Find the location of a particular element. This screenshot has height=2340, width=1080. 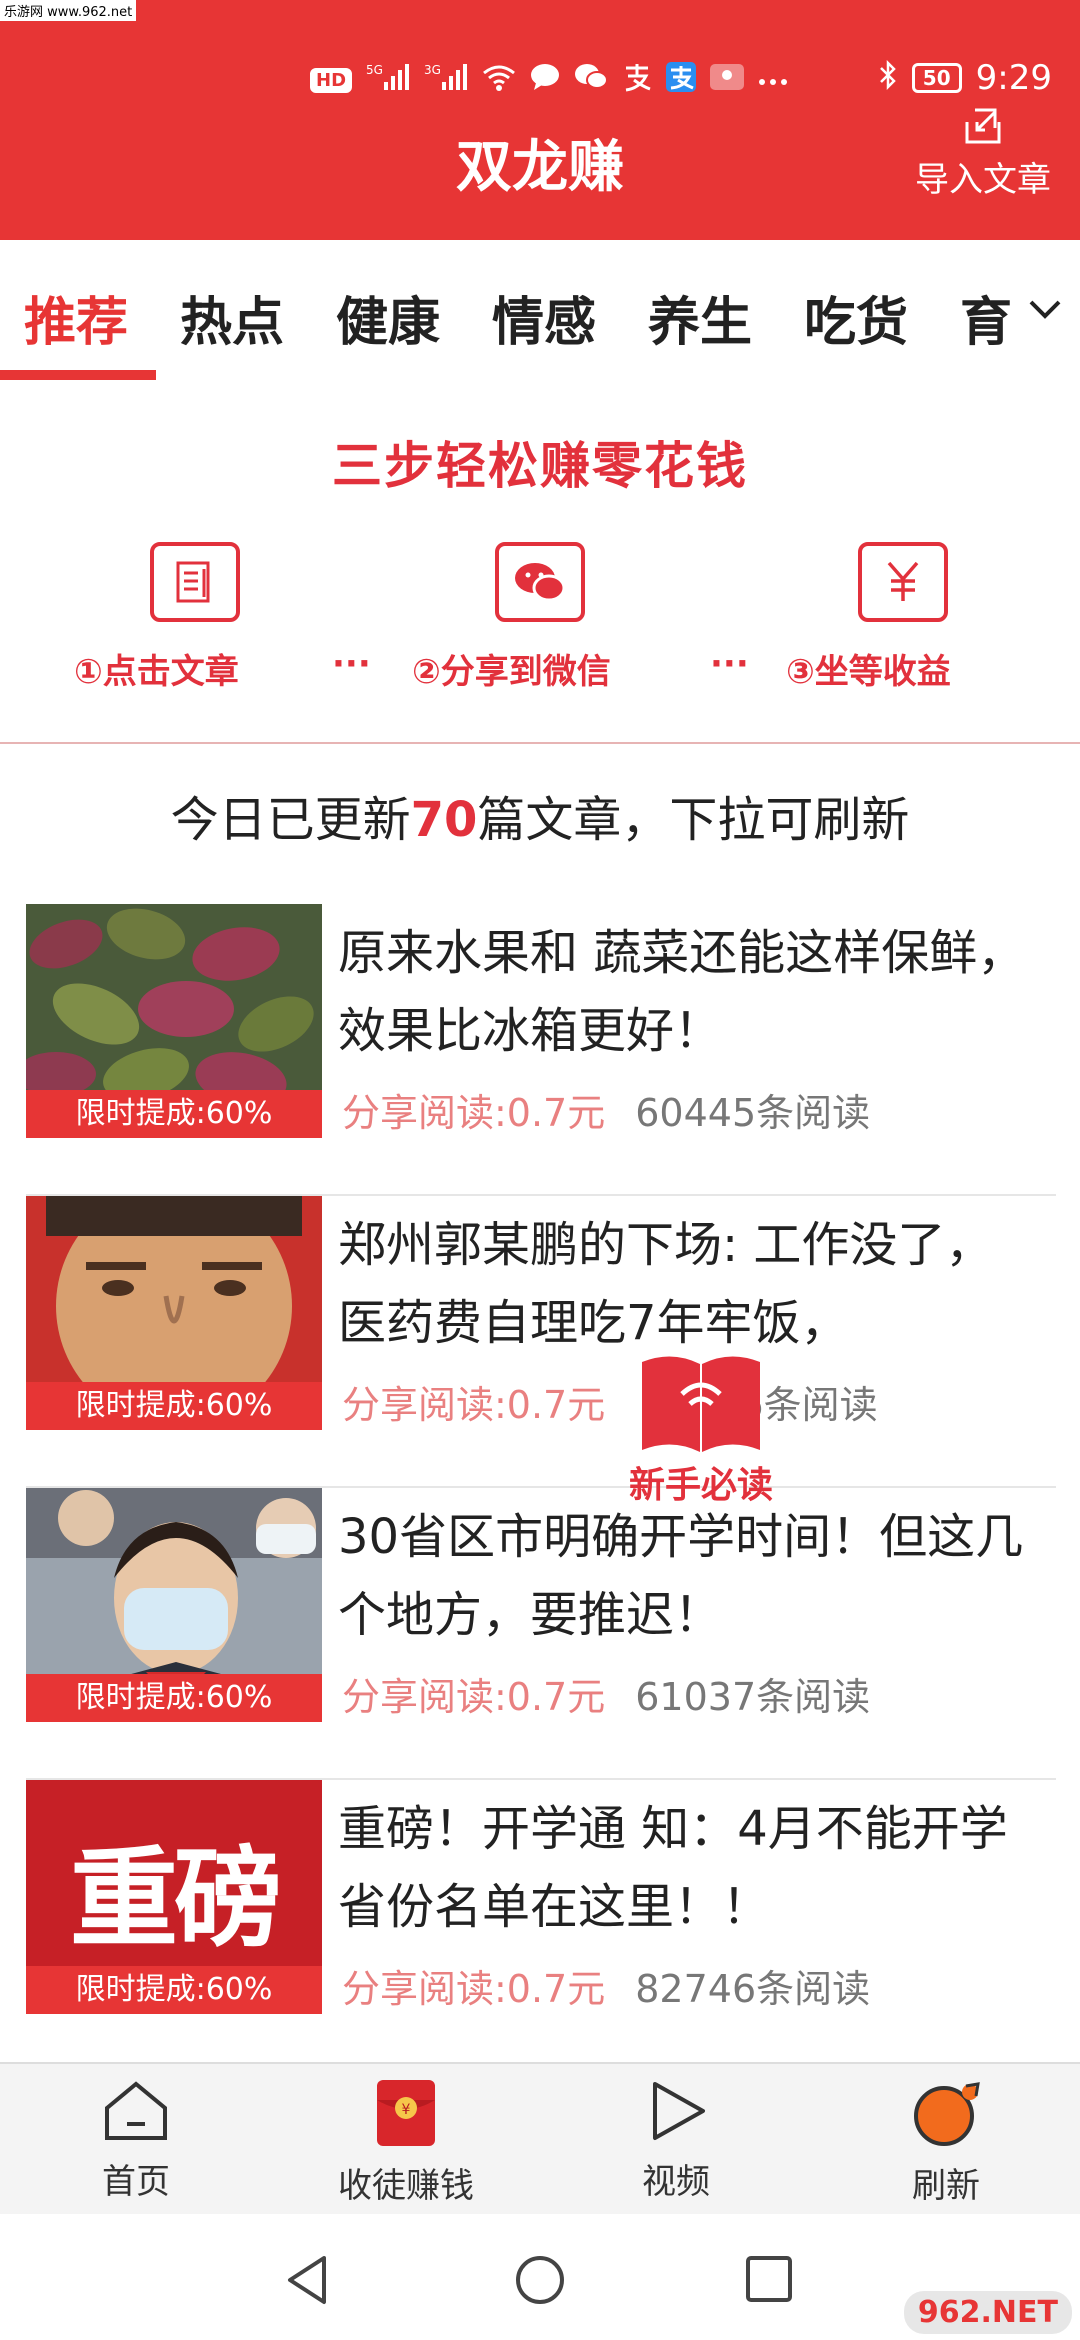

tab-health: 健康 is located at coordinates (388, 317).